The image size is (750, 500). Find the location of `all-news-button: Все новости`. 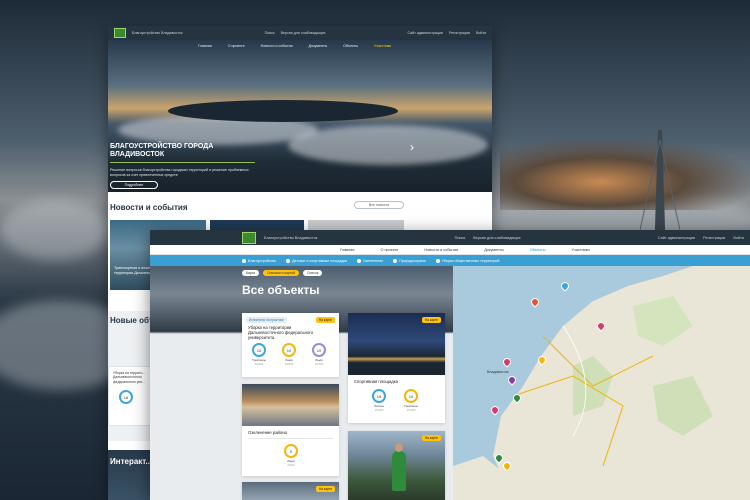

all-news-button: Все новости is located at coordinates (379, 205).